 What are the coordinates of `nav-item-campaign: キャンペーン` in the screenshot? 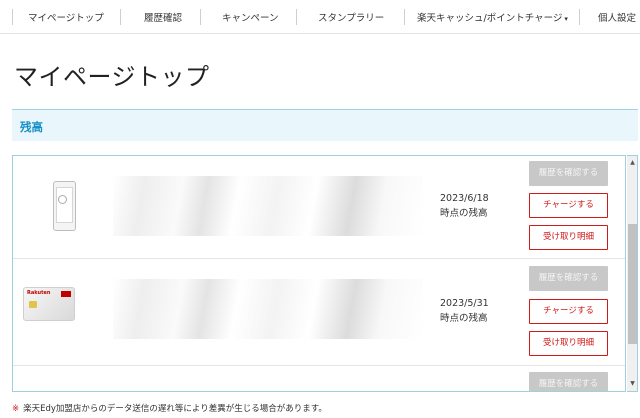 It's located at (250, 17).